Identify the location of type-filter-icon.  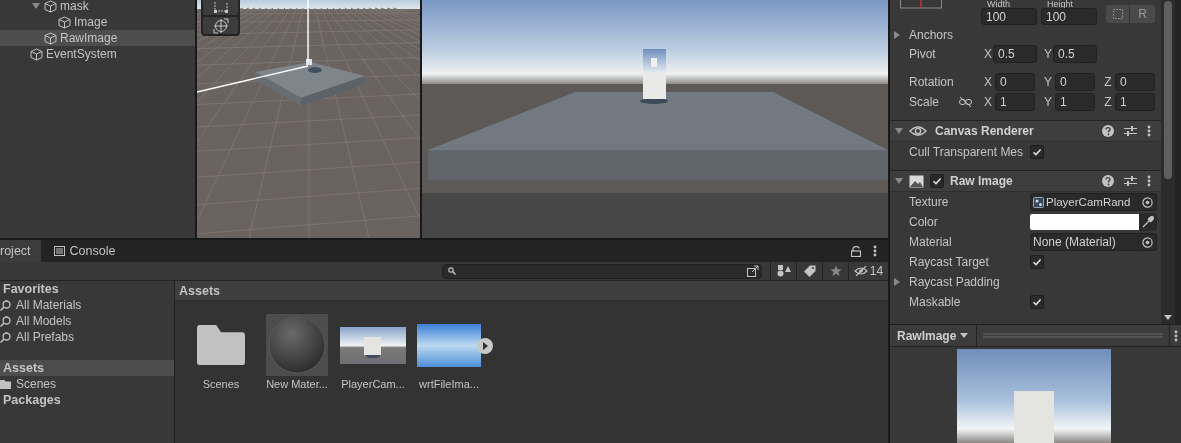
(783, 271).